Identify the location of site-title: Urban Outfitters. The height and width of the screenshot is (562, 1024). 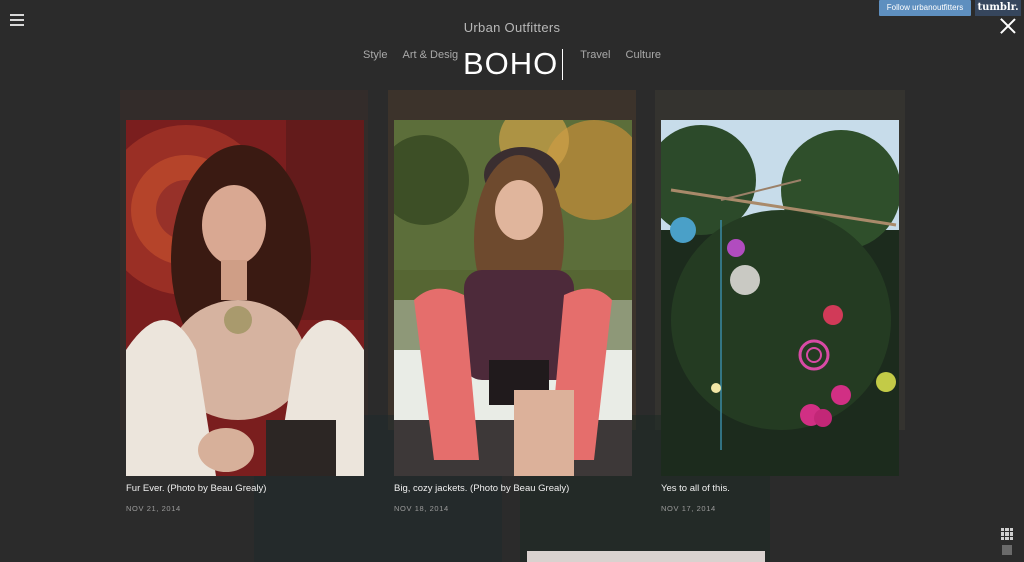
(512, 27).